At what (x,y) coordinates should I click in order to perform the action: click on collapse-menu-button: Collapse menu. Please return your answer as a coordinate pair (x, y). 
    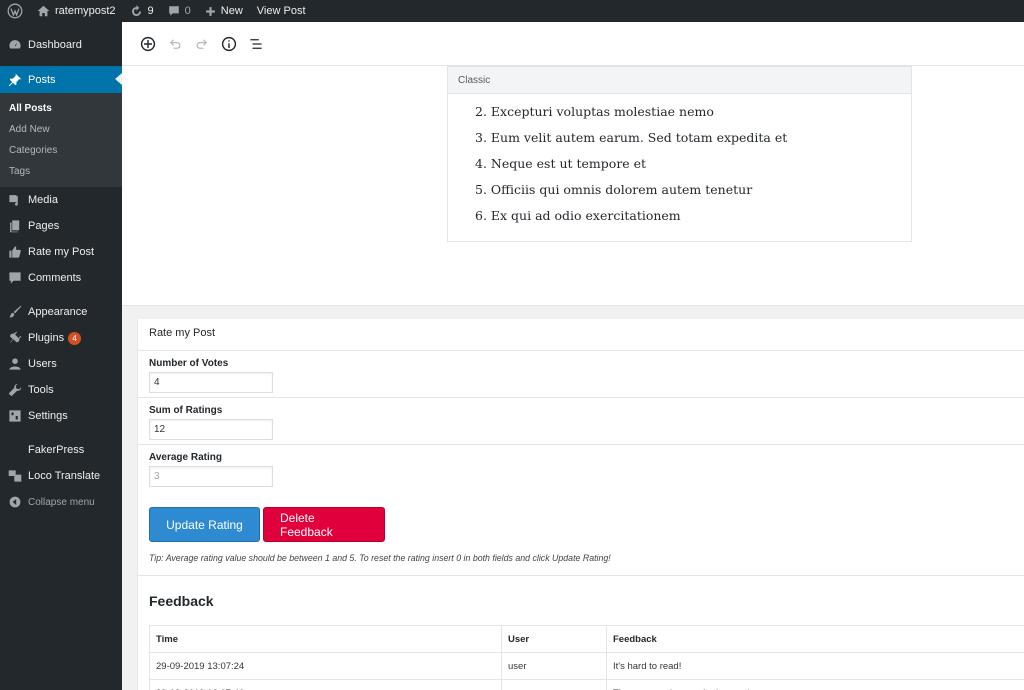
    Looking at the image, I should click on (61, 502).